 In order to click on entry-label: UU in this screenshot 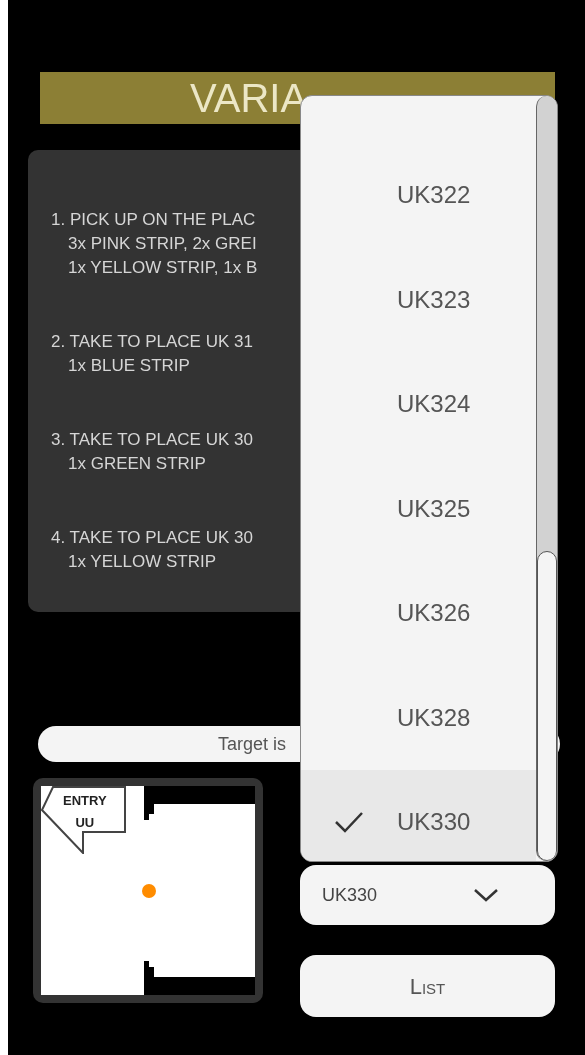, I will do `click(85, 823)`.